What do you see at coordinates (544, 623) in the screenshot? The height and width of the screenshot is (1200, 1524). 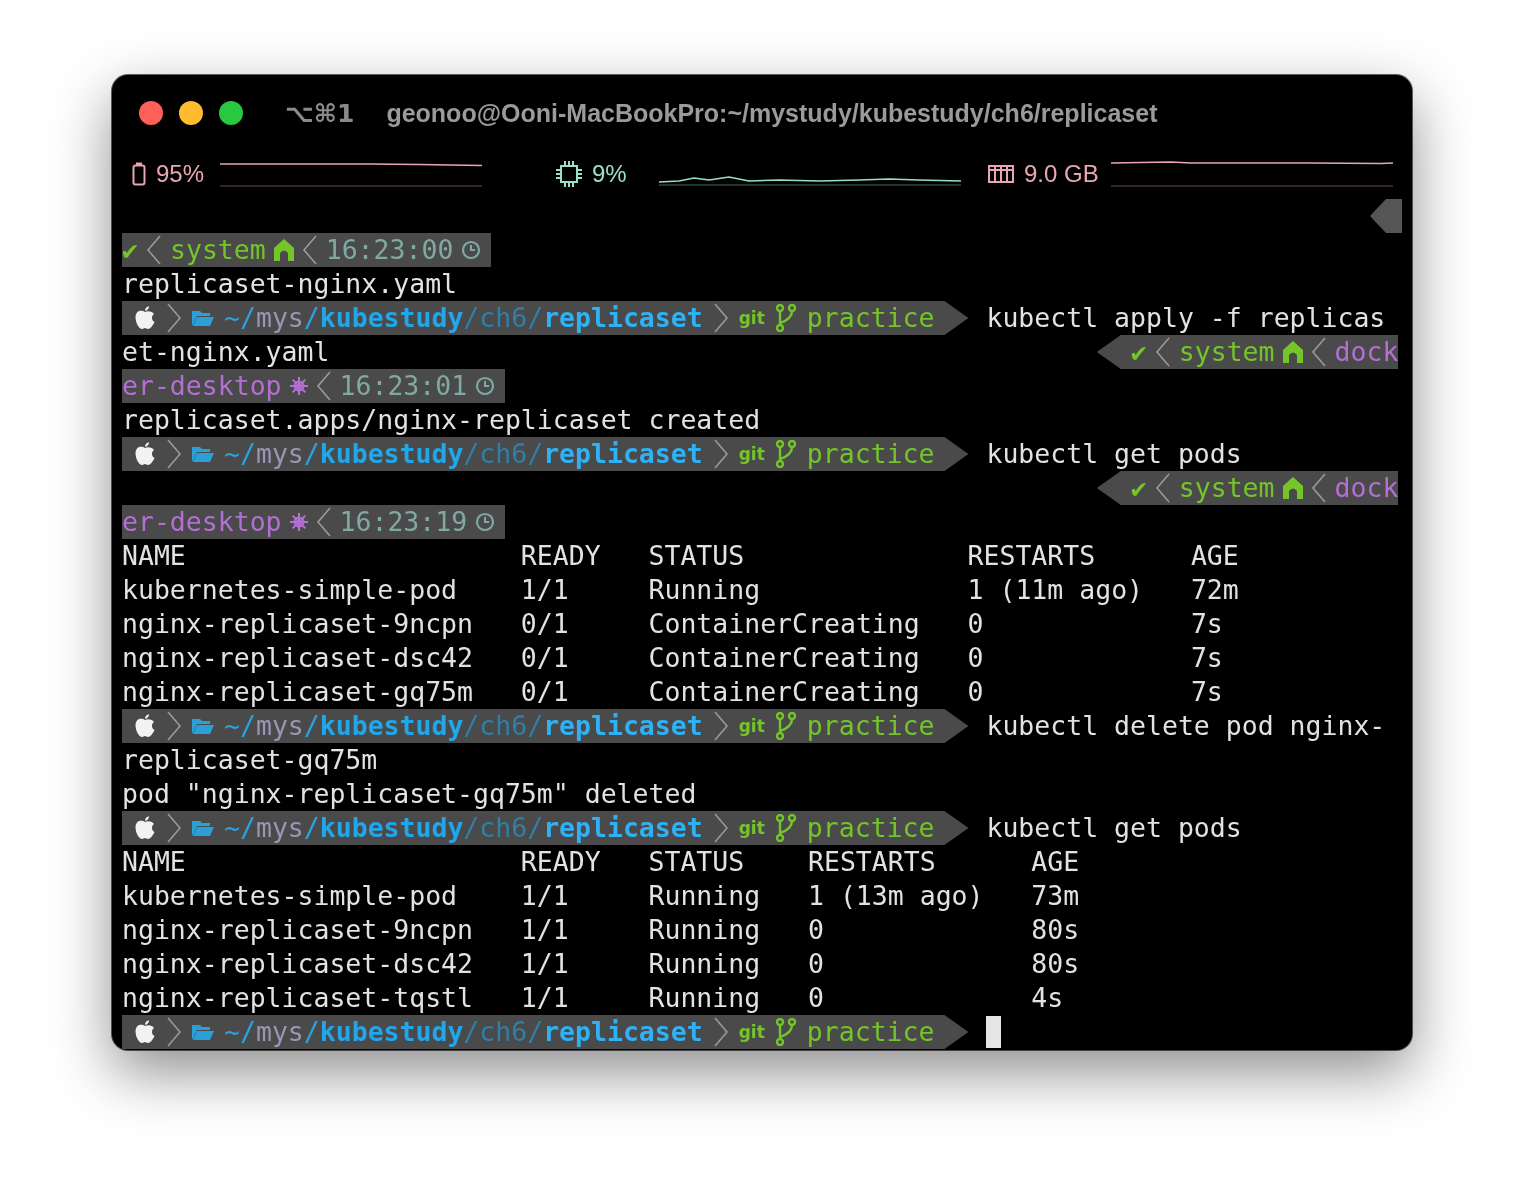 I see `table-cell: 0/1` at bounding box center [544, 623].